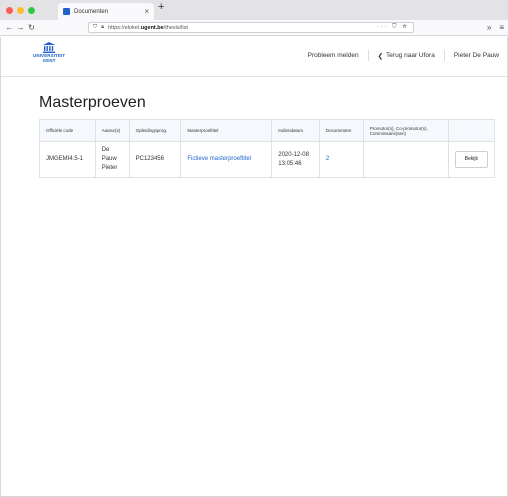 This screenshot has width=508, height=497. Describe the element at coordinates (49, 47) in the screenshot. I see `university-building-icon` at that location.